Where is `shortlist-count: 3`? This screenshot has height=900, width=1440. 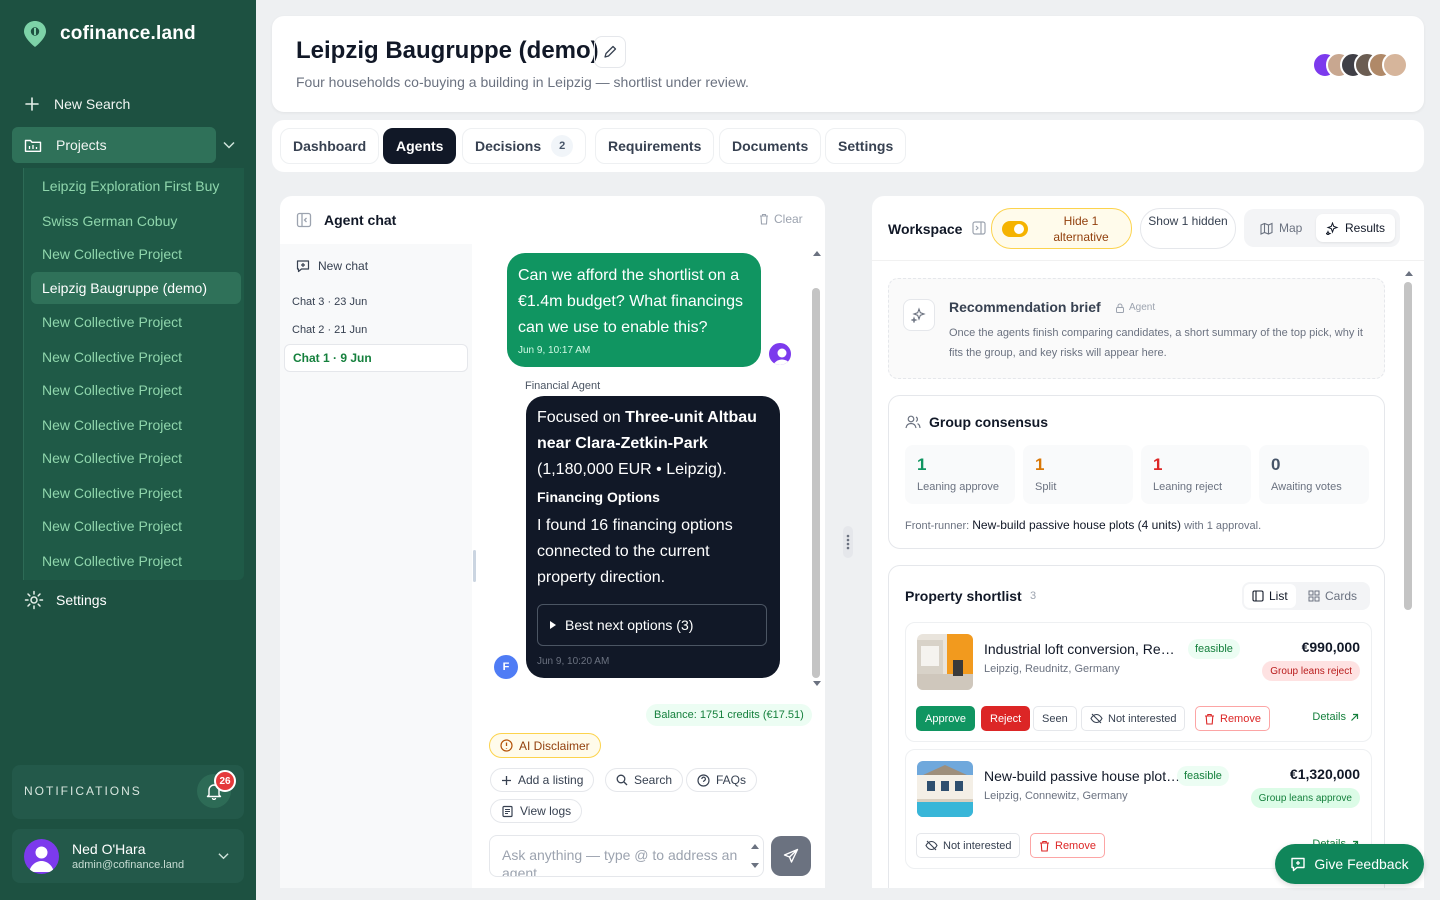 shortlist-count: 3 is located at coordinates (1033, 596).